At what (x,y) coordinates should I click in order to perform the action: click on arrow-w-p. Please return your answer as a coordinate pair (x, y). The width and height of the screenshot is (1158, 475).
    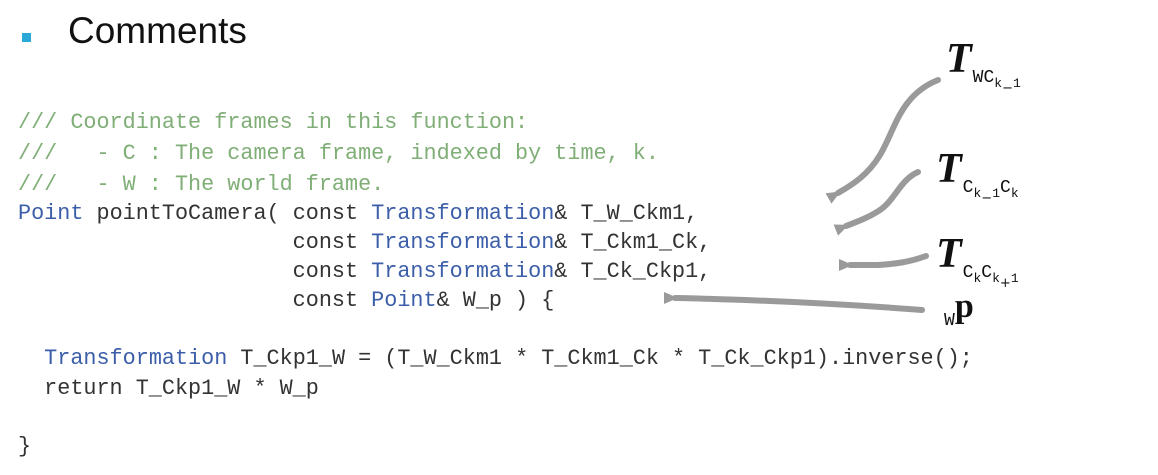
    Looking at the image, I should click on (794, 302).